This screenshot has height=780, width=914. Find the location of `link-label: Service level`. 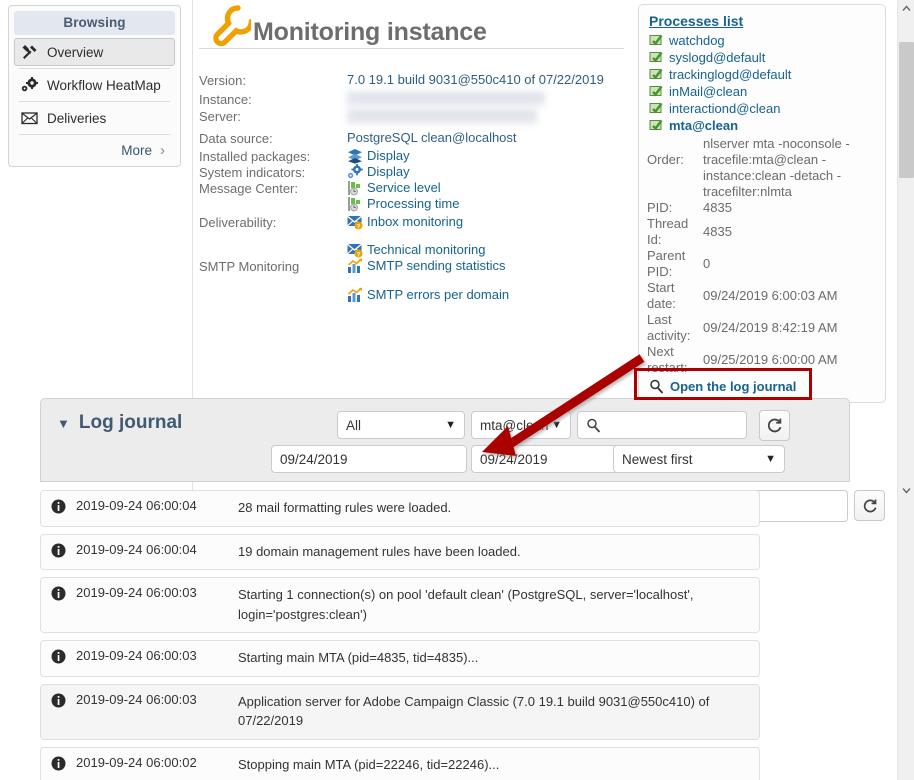

link-label: Service level is located at coordinates (404, 187).